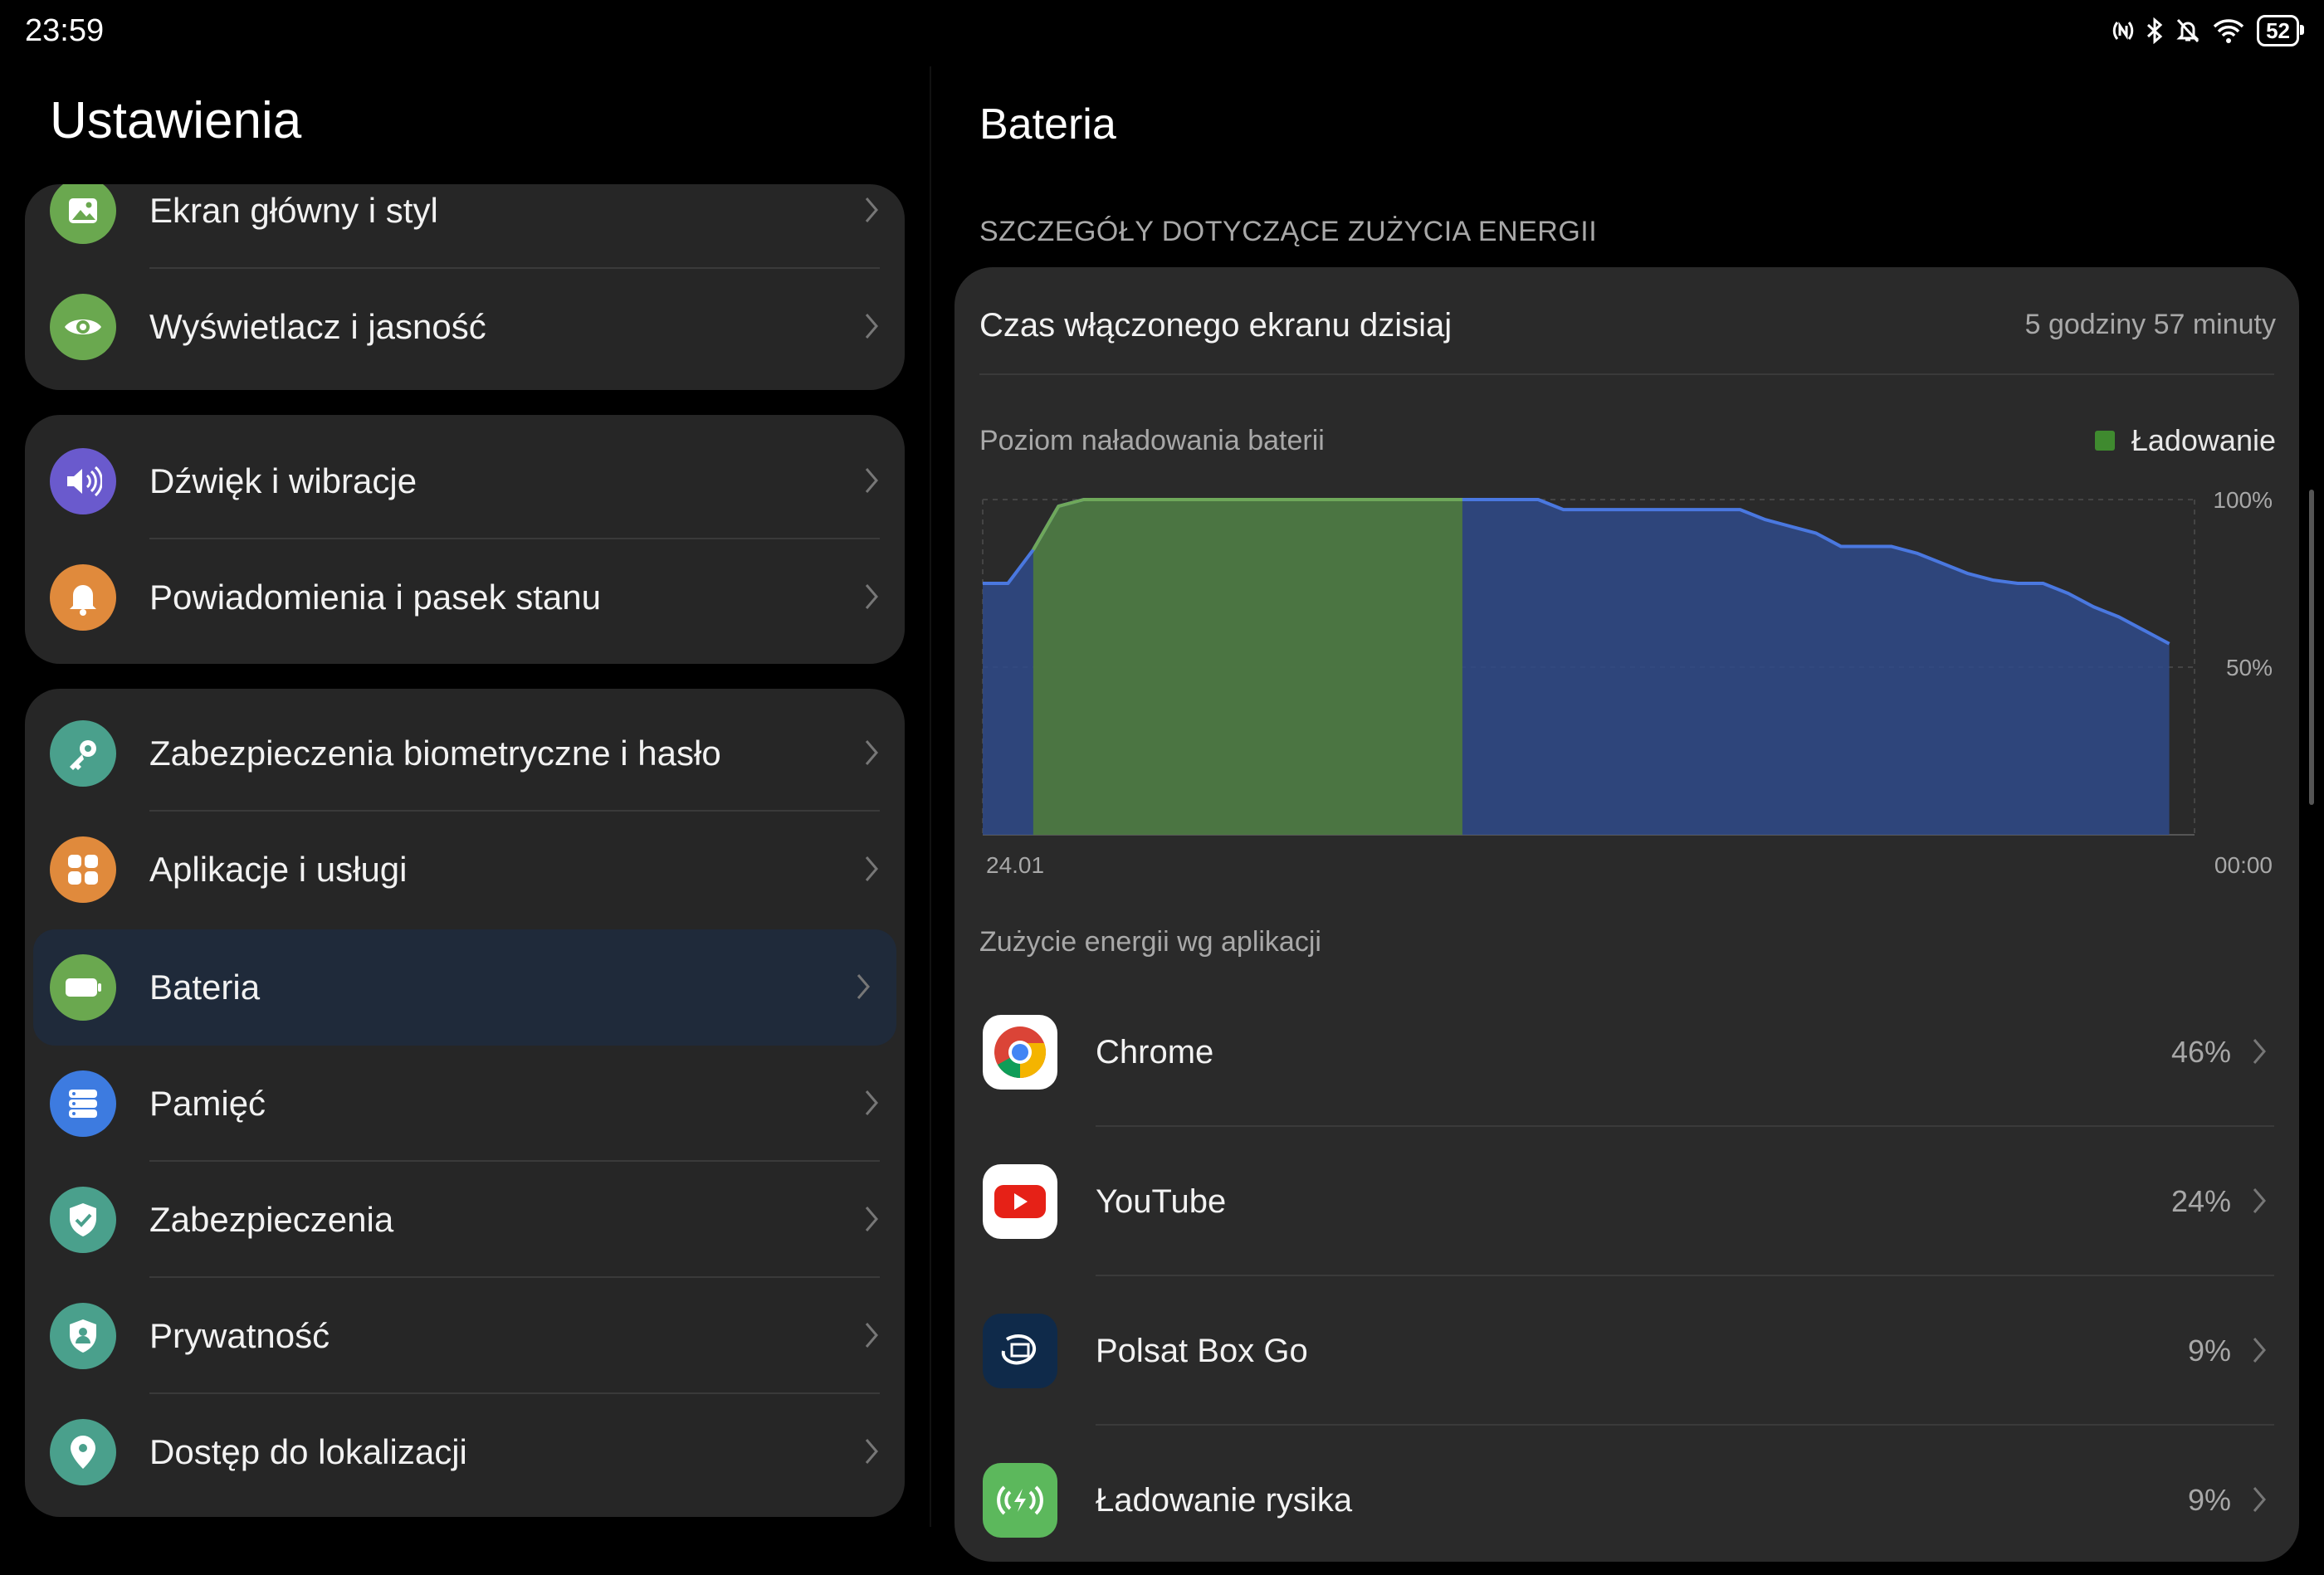  I want to click on settings-item-sound: Dźwięk i wibracje, so click(465, 481).